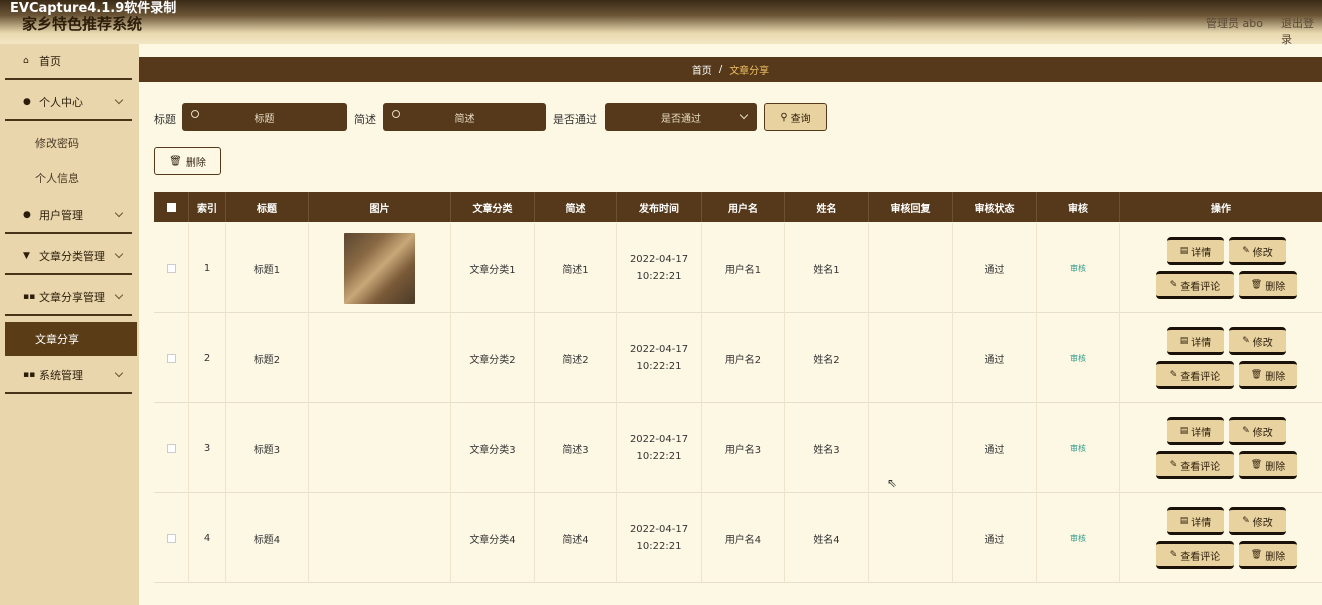 The width and height of the screenshot is (1322, 605). I want to click on title-label: 标题, so click(165, 119).